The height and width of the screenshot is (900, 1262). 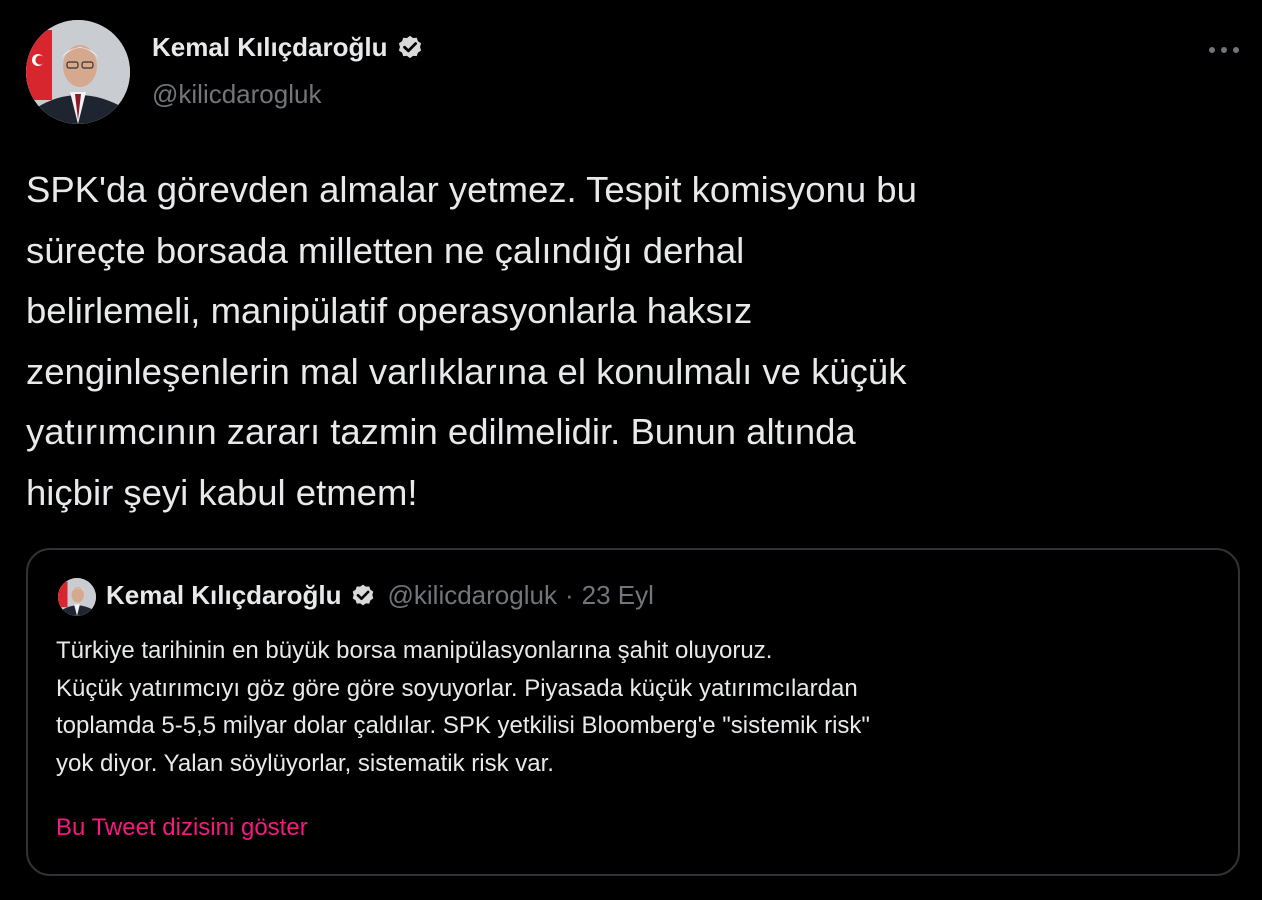 I want to click on author-name-row: Kemal Kılıçdaroğlu, so click(x=288, y=47).